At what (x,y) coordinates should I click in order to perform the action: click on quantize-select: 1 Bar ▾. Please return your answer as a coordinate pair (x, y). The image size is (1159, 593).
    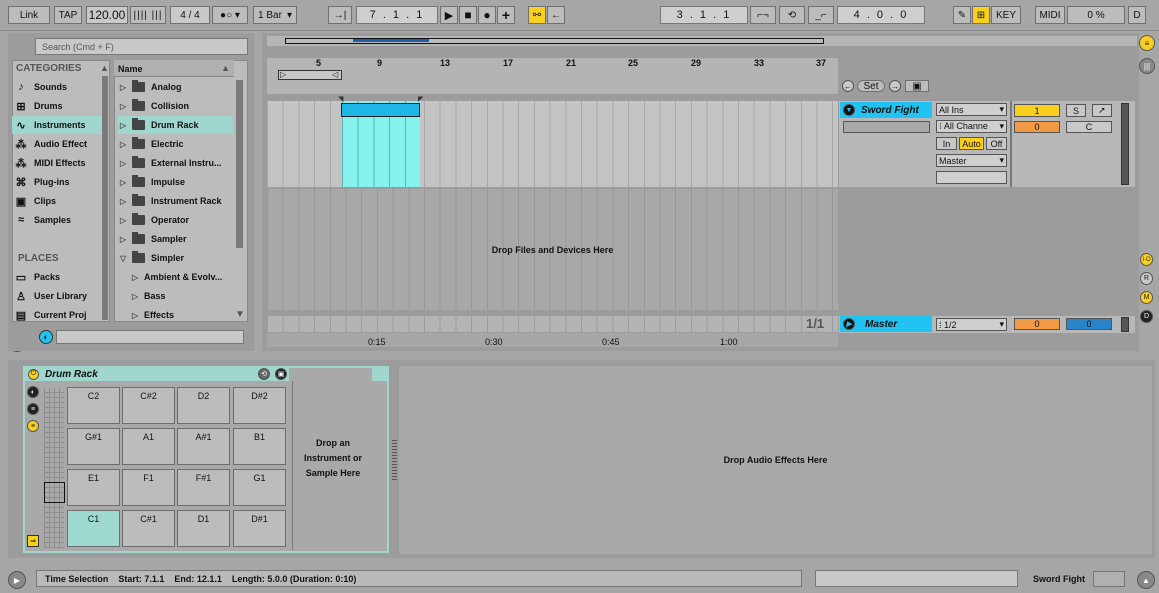
    Looking at the image, I should click on (275, 15).